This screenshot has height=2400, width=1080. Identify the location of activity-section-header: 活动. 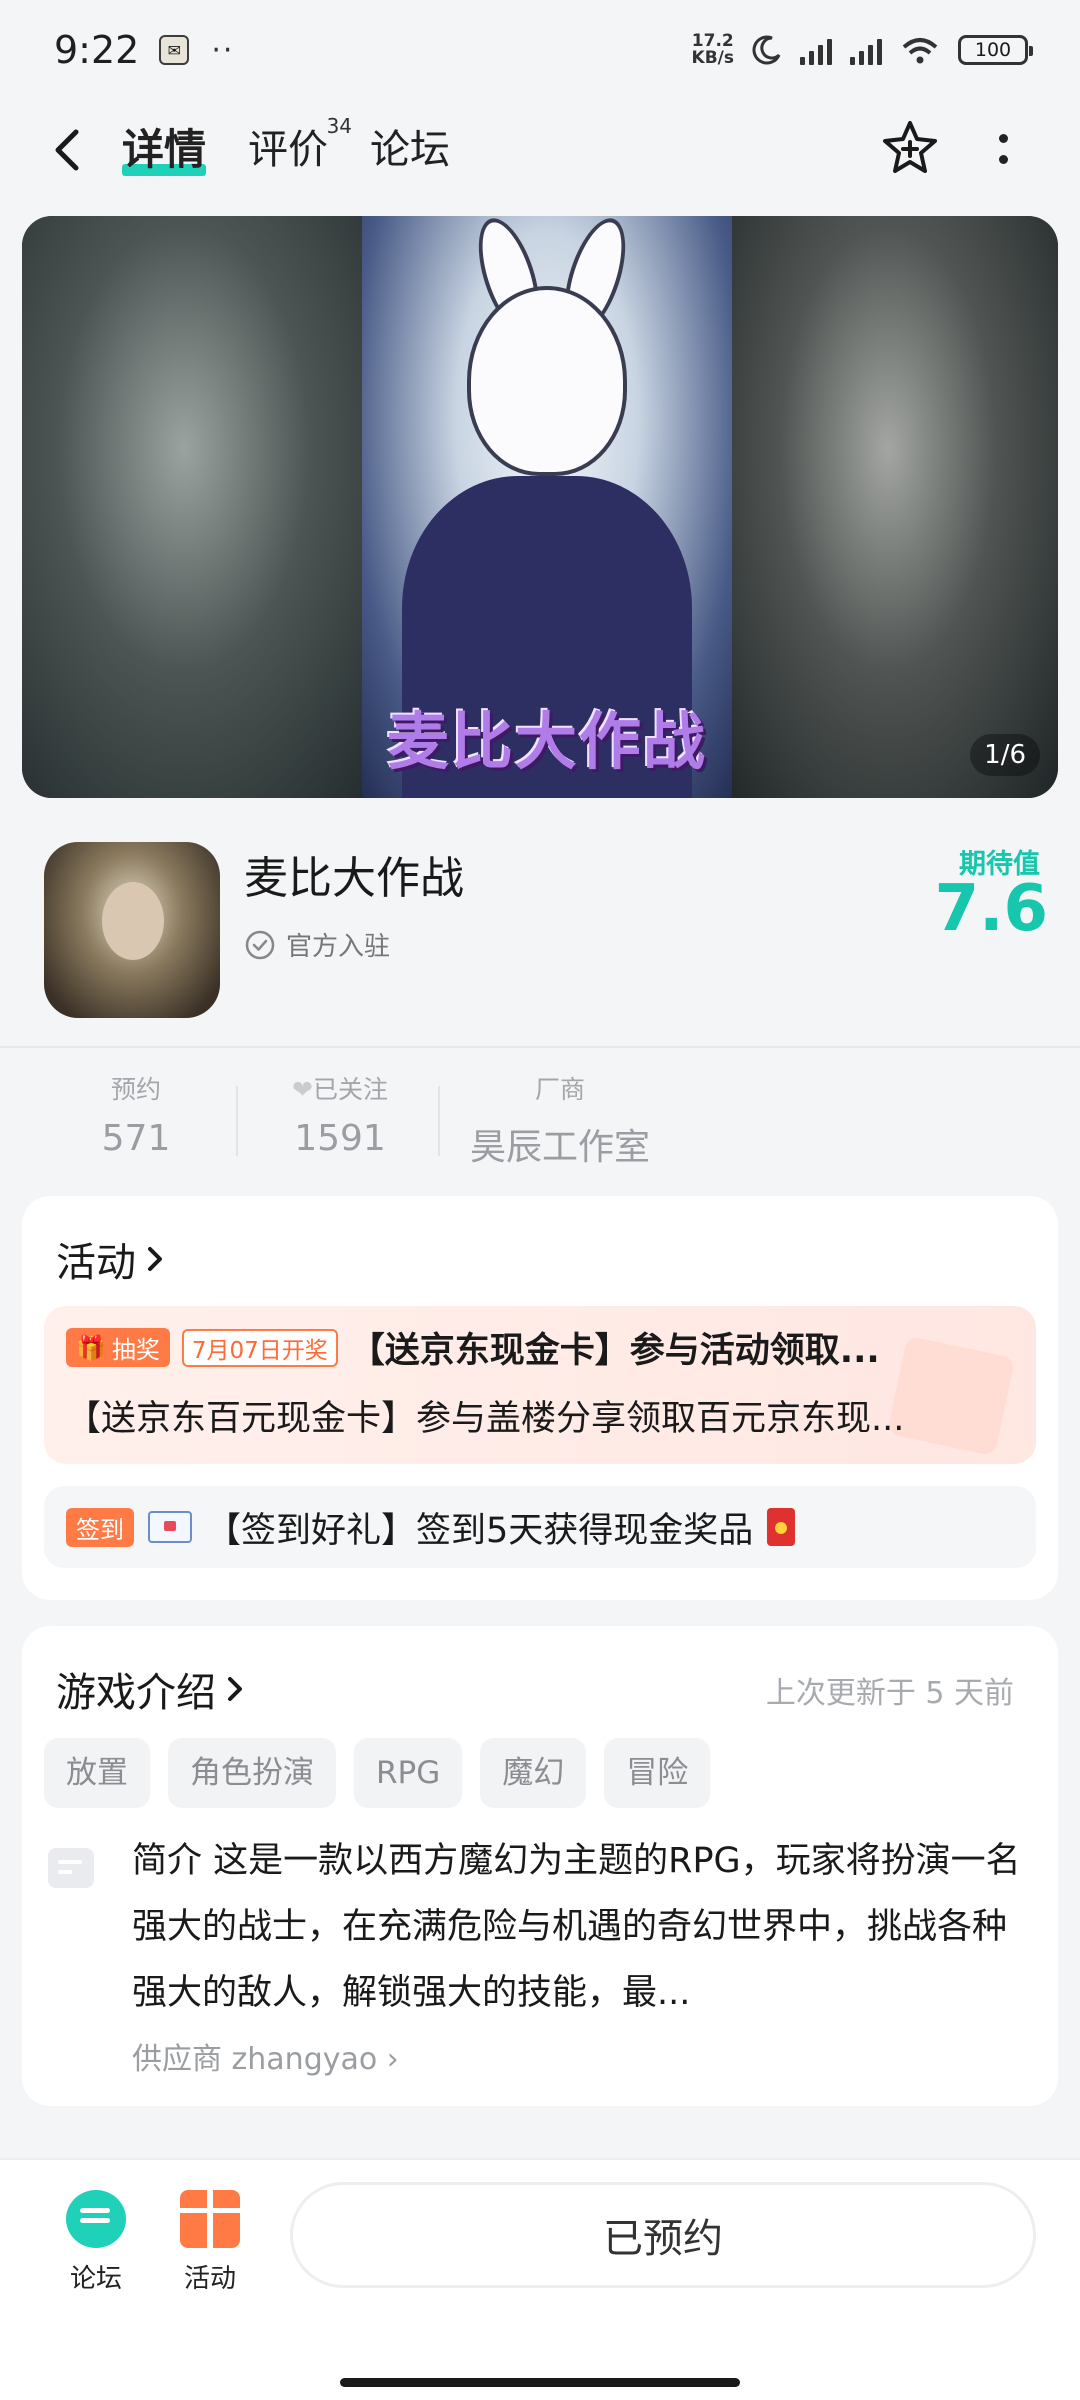
(111, 1259).